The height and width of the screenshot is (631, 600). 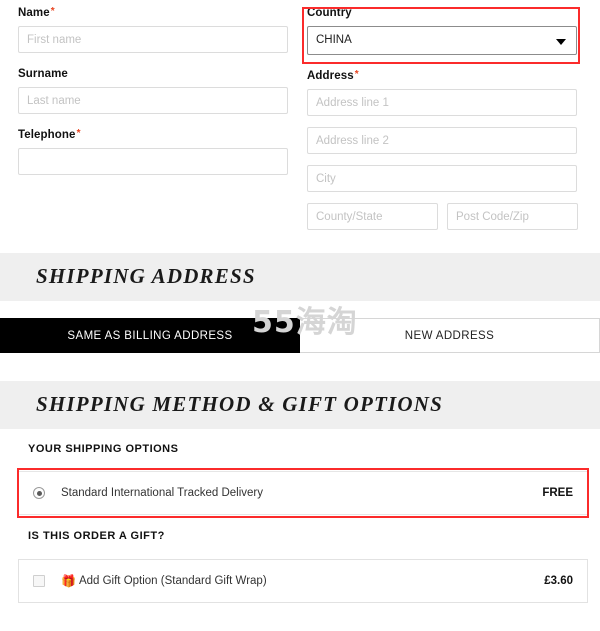 What do you see at coordinates (153, 161) in the screenshot?
I see `telephone-input` at bounding box center [153, 161].